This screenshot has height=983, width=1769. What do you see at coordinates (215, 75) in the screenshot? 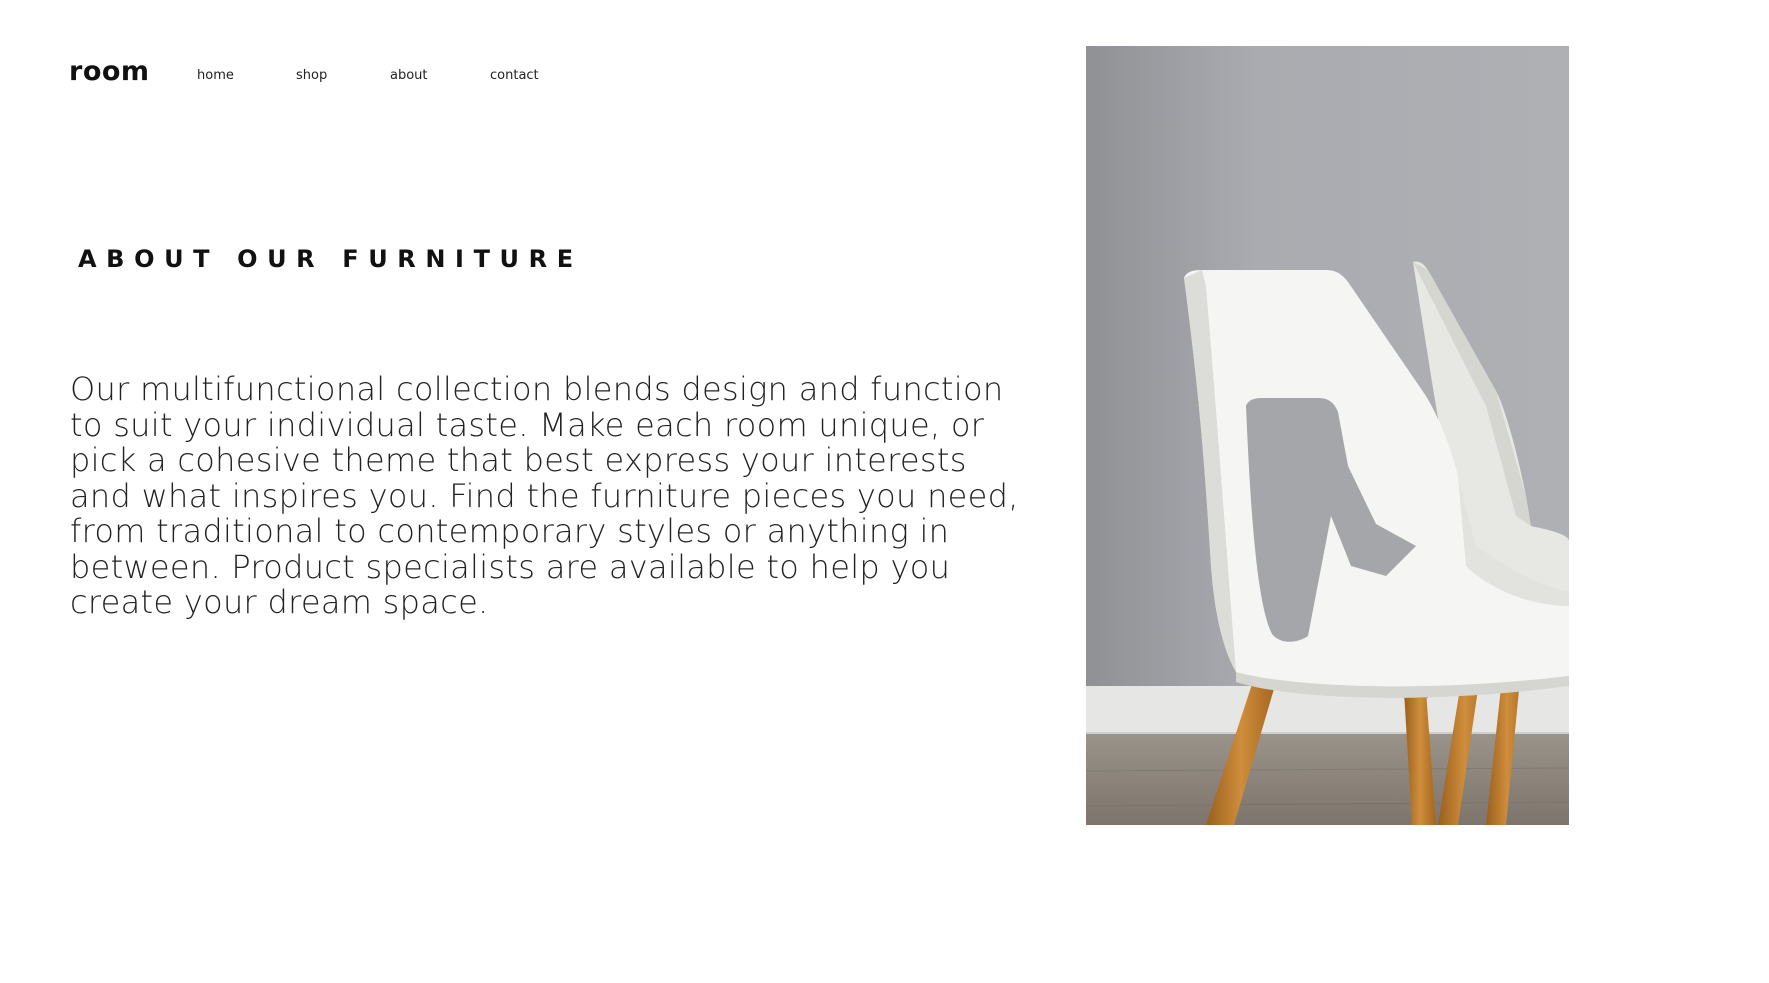
I see `nav-home: home` at bounding box center [215, 75].